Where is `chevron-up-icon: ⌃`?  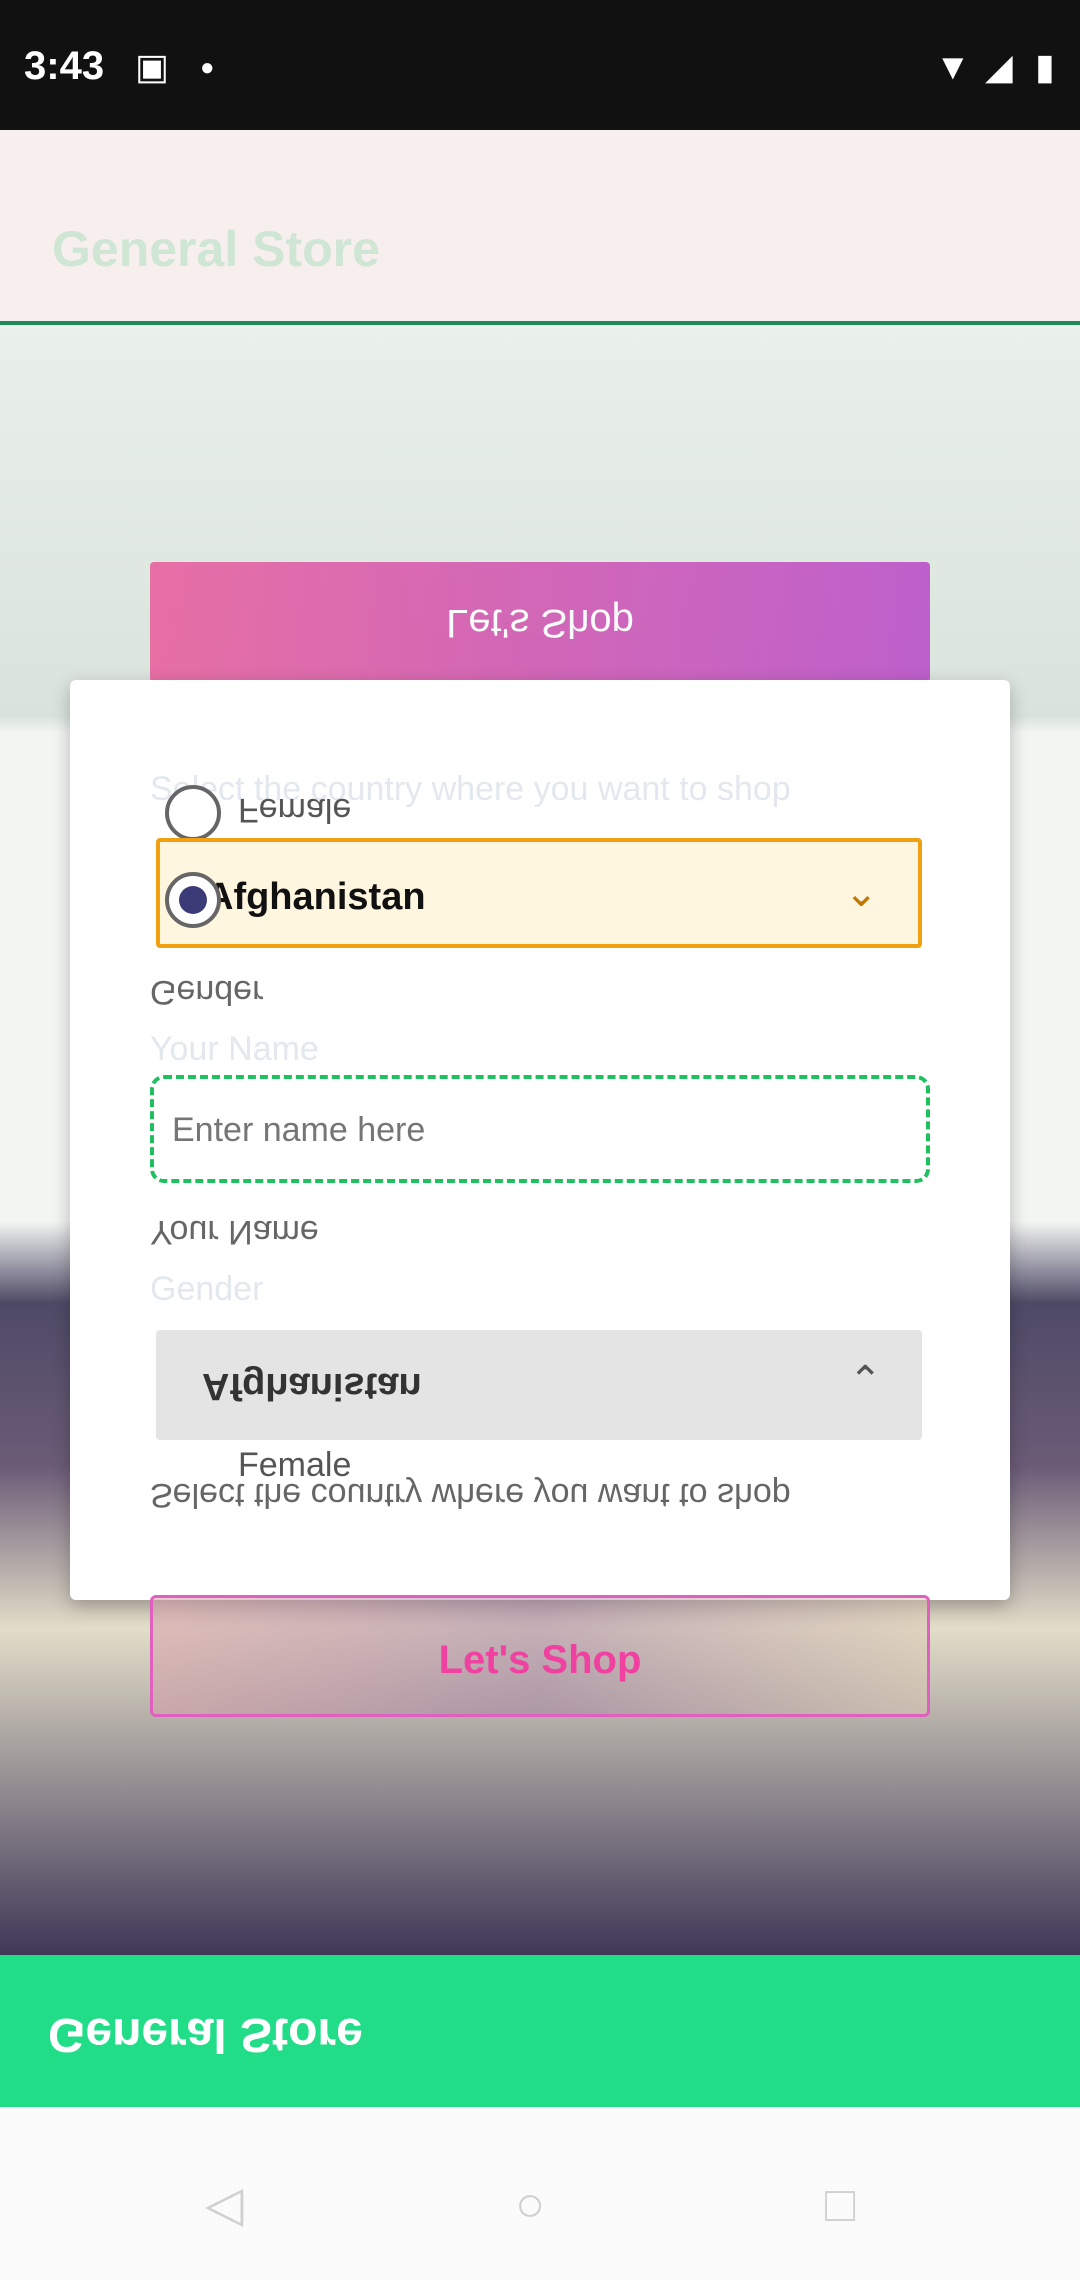 chevron-up-icon: ⌃ is located at coordinates (865, 1381).